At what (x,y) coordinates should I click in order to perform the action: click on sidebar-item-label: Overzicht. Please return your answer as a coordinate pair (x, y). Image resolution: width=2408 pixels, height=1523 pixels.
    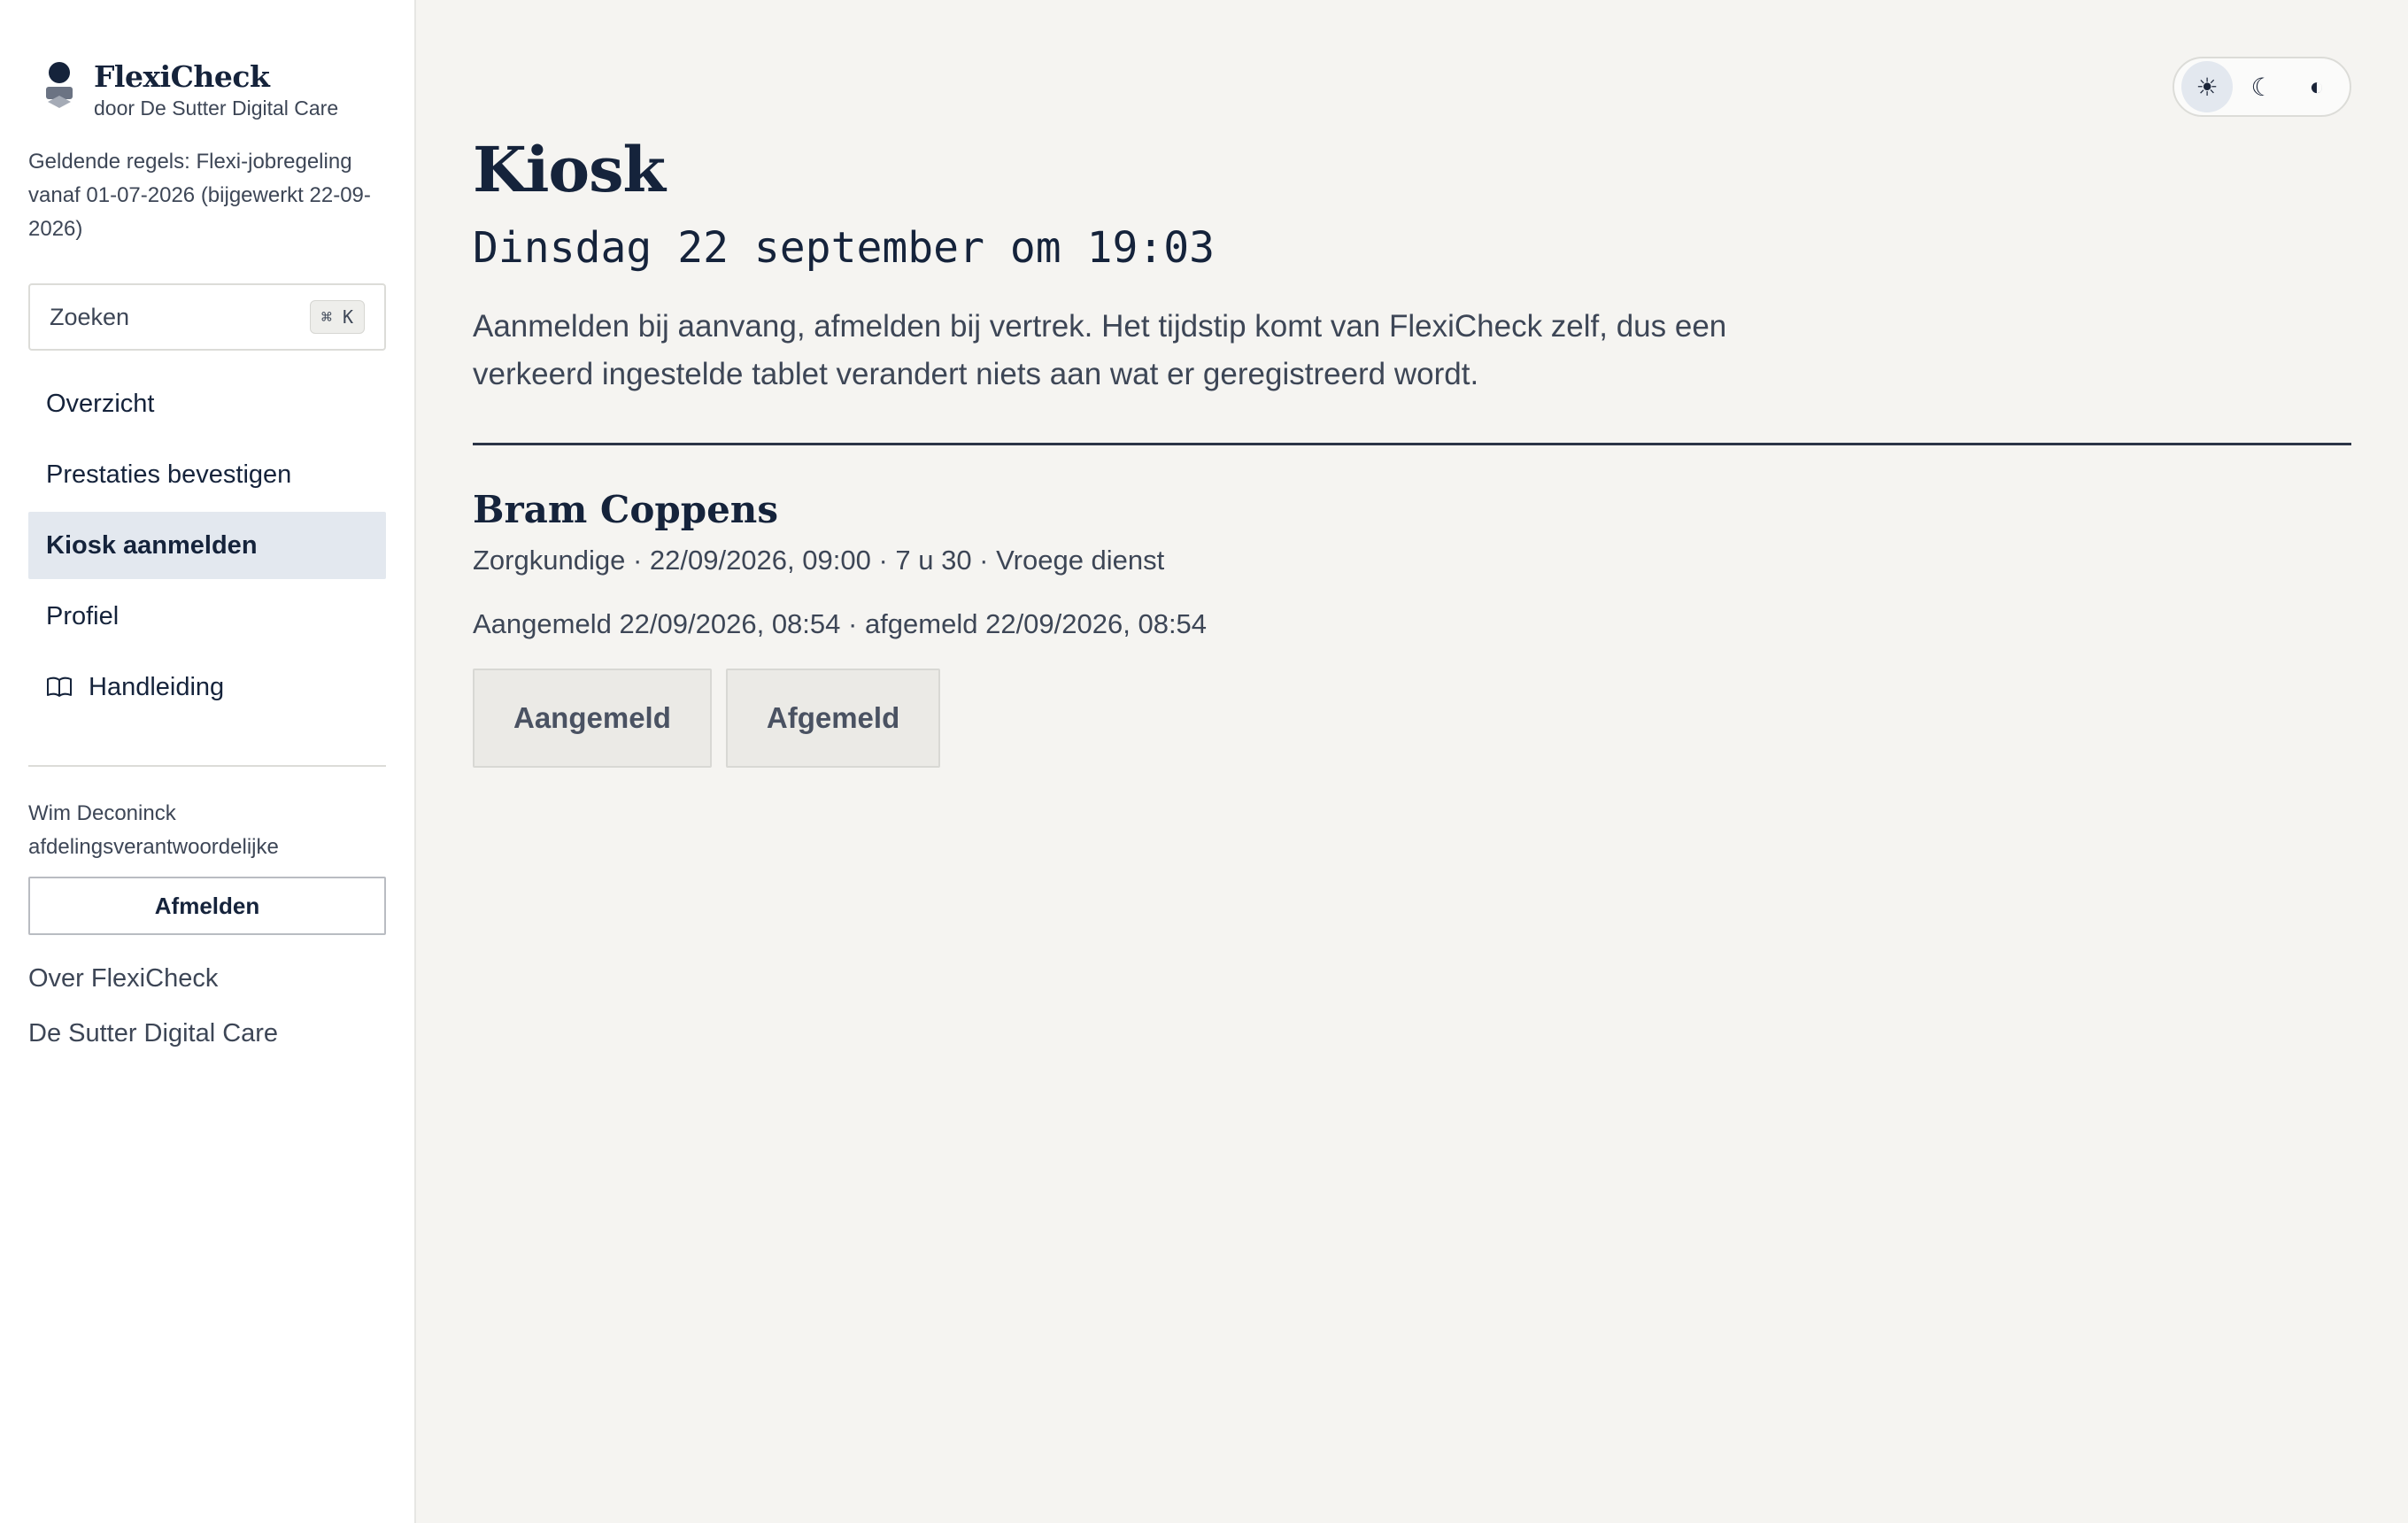
    Looking at the image, I should click on (100, 403).